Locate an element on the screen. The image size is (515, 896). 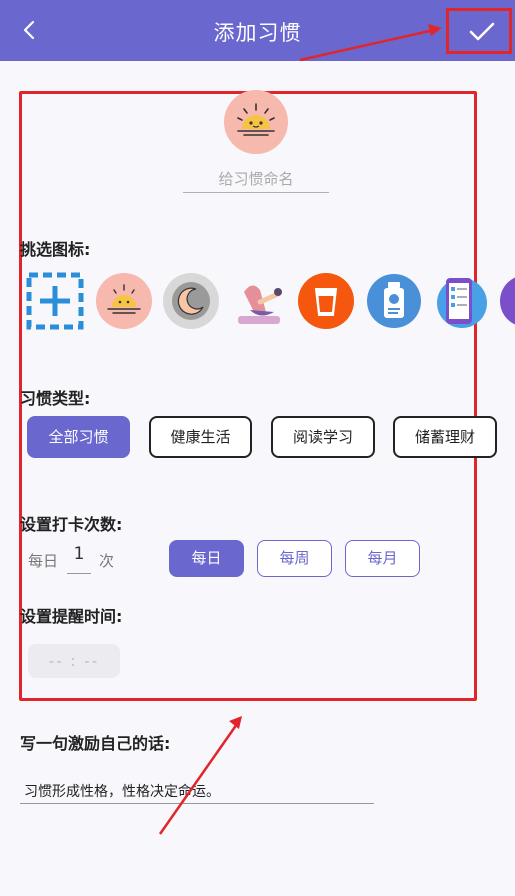
moon-icon is located at coordinates (191, 301).